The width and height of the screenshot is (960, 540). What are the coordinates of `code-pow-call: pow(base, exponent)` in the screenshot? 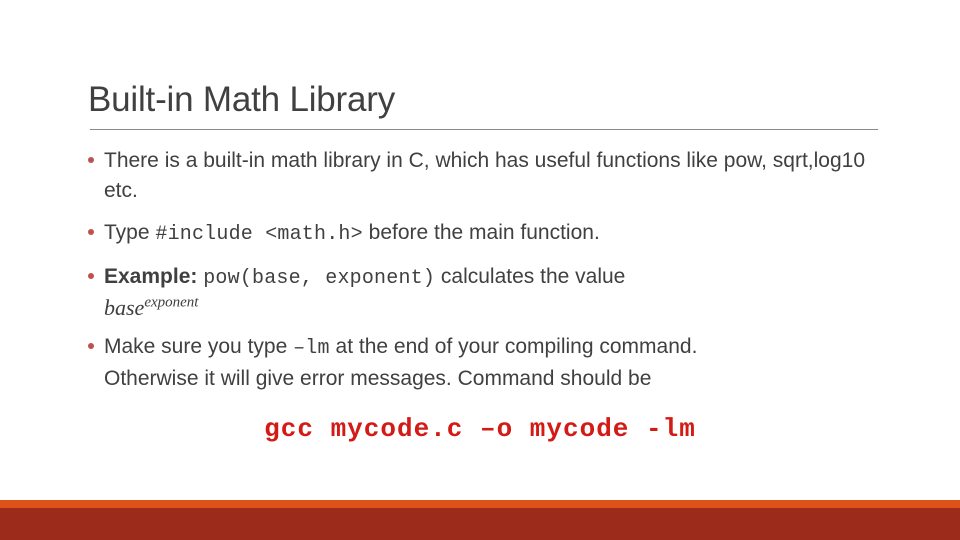 It's located at (319, 278).